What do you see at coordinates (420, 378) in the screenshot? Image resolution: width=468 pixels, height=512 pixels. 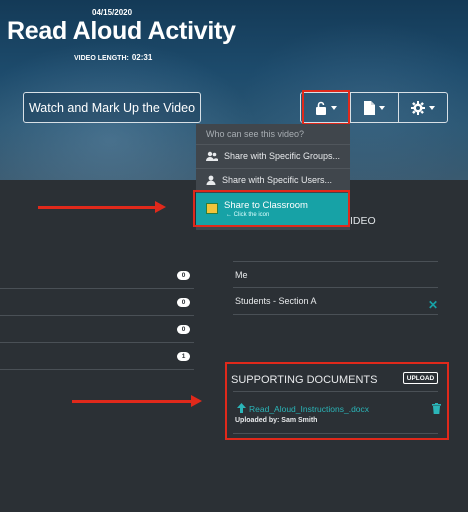 I see `upload-button: UPLOAD` at bounding box center [420, 378].